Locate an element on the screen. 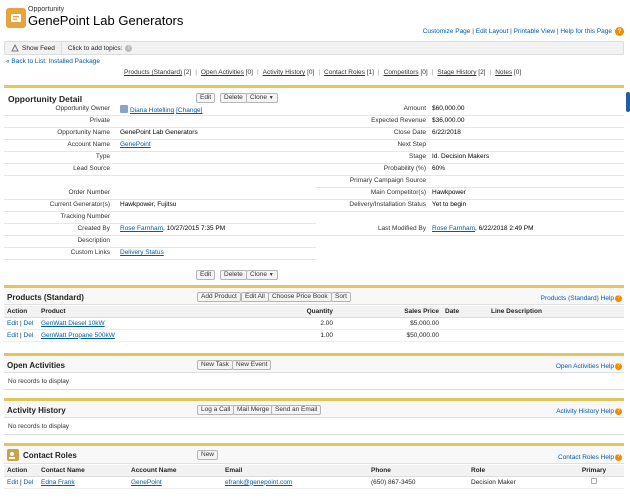 Image resolution: width=630 pixels, height=500 pixels. sort-button: Sort is located at coordinates (341, 297).